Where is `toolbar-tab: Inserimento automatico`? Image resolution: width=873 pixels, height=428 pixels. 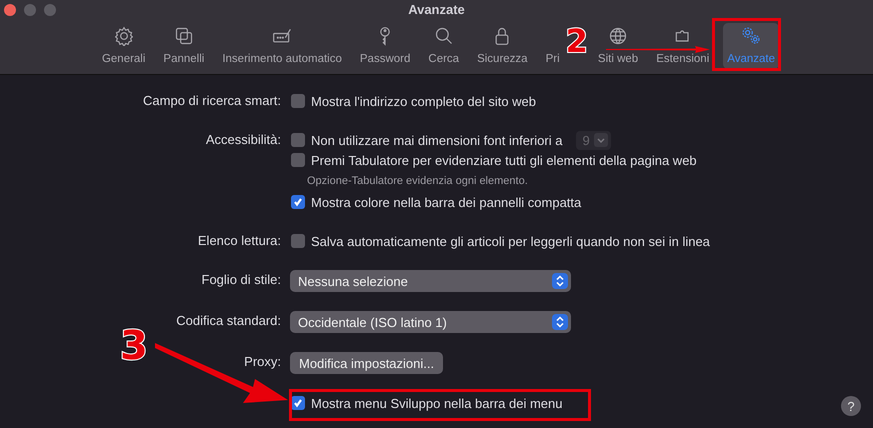 toolbar-tab: Inserimento automatico is located at coordinates (282, 46).